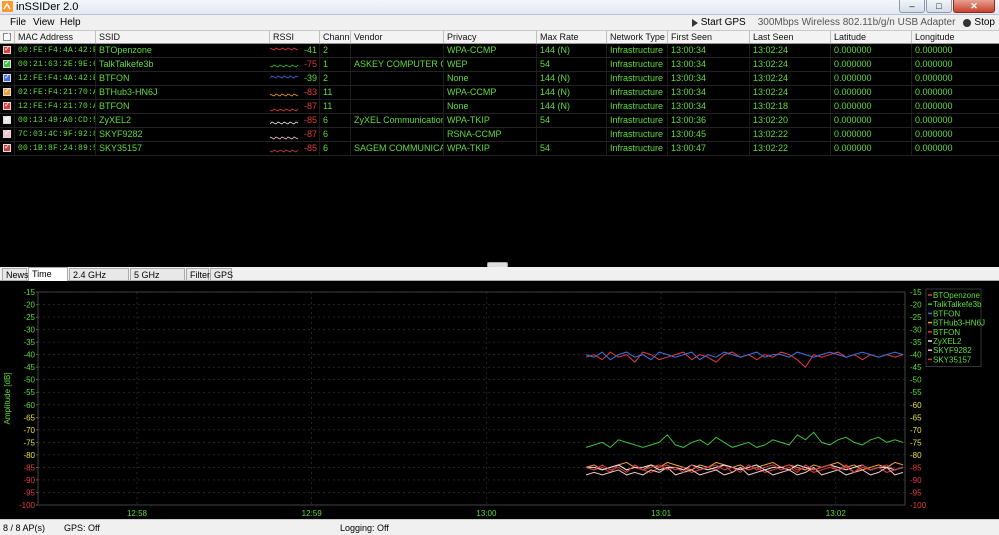  I want to click on column-header-longitude: Longitude, so click(955, 37).